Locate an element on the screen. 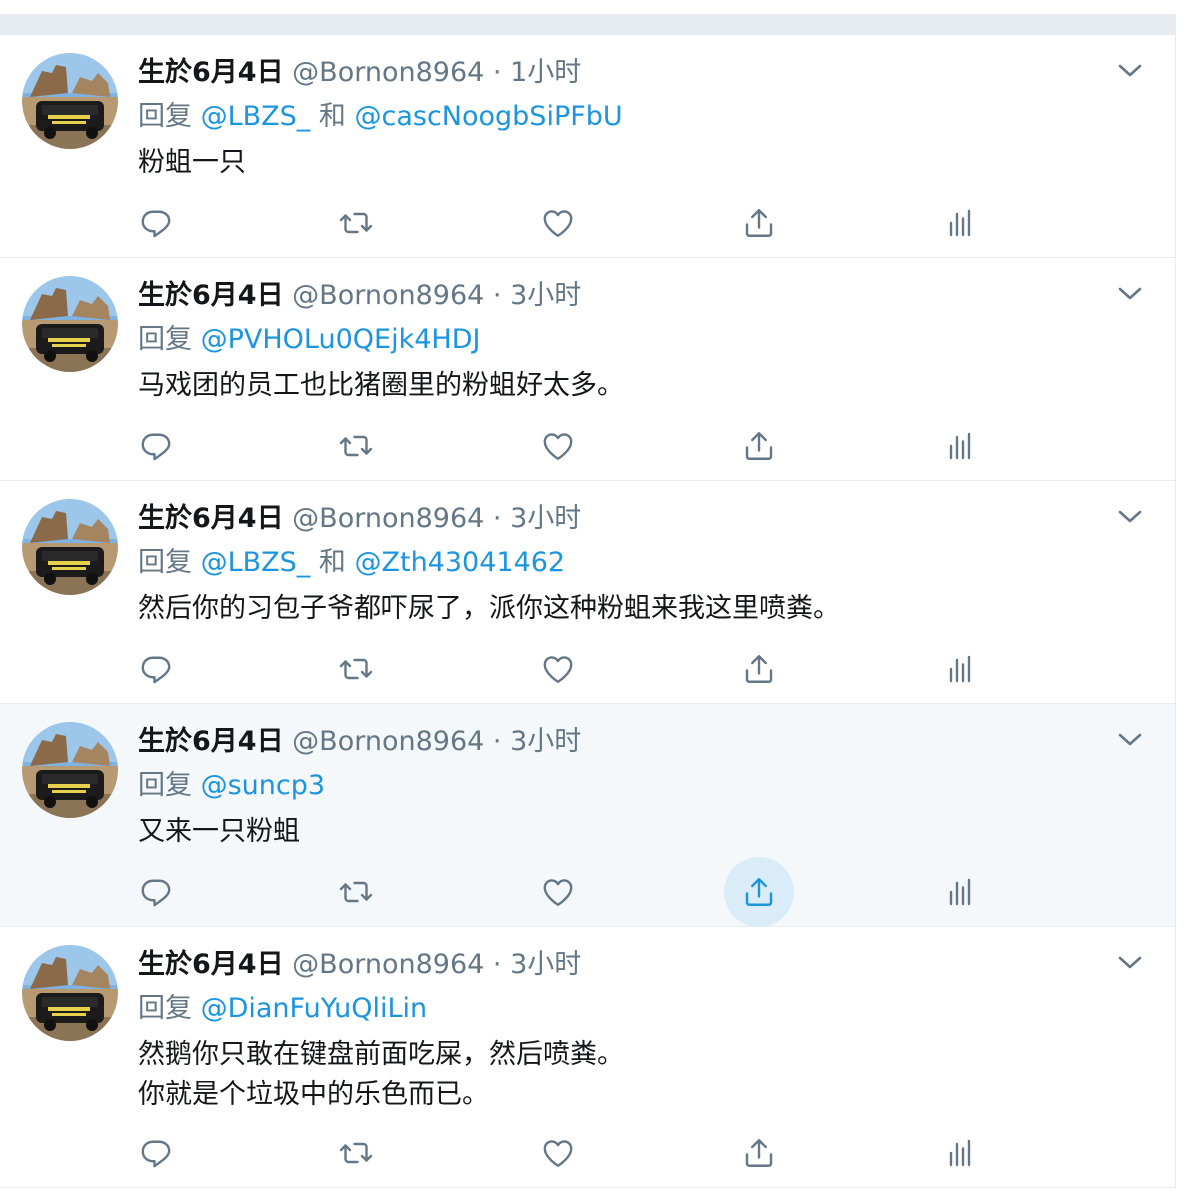  reply-context: 回复 @DianFuYuQliLin is located at coordinates (282, 1009).